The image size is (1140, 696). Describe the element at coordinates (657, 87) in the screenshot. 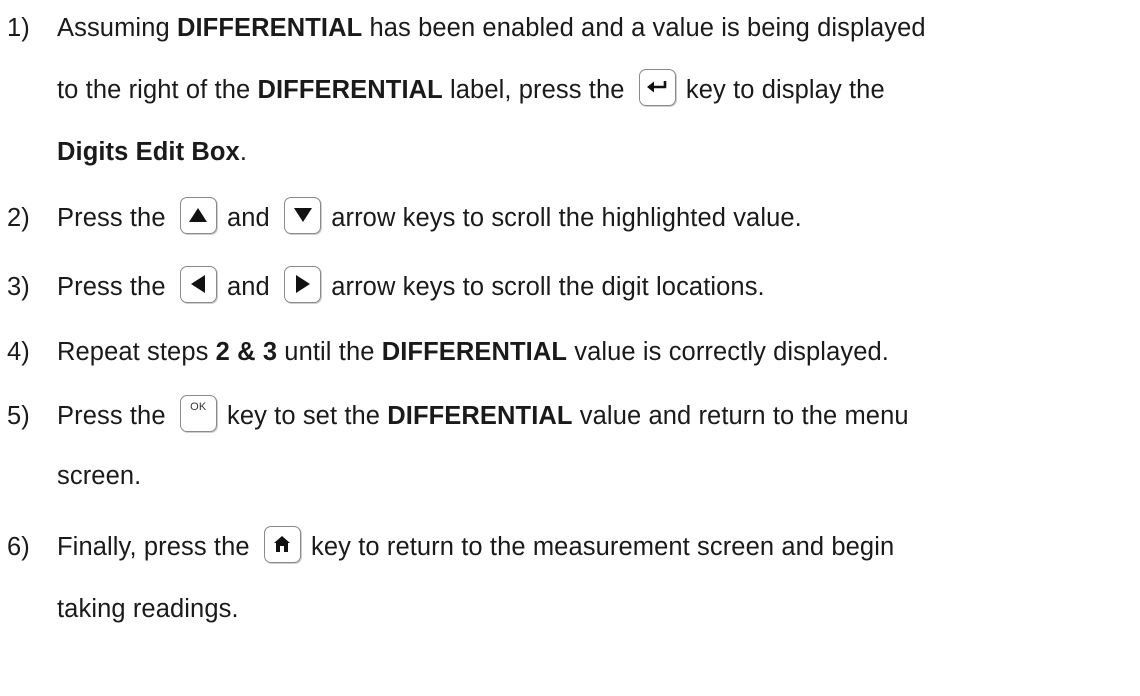

I see `enter-key-icon` at that location.